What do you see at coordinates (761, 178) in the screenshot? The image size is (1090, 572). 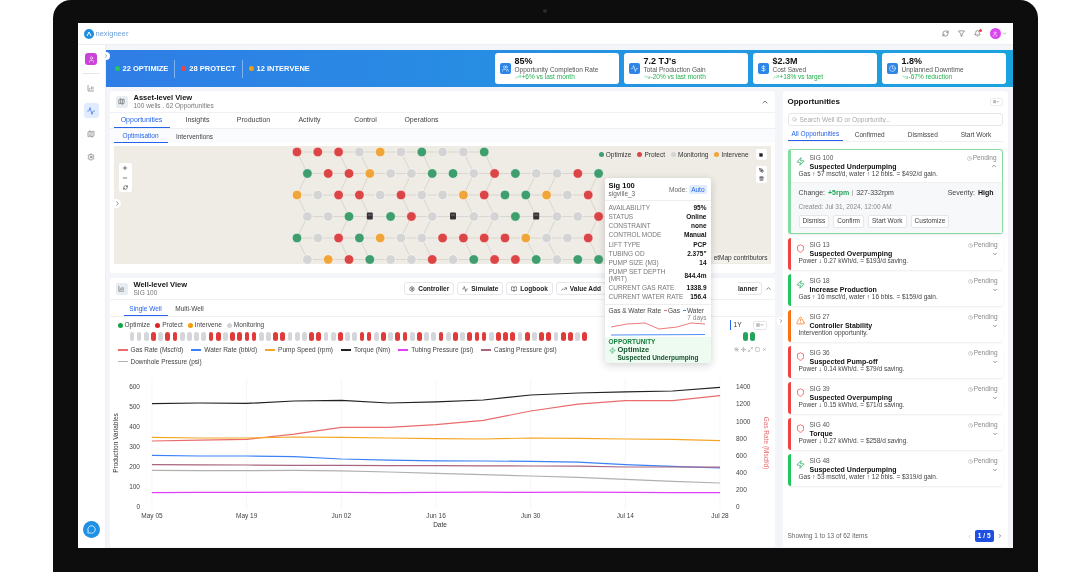 I see `trash-icon` at bounding box center [761, 178].